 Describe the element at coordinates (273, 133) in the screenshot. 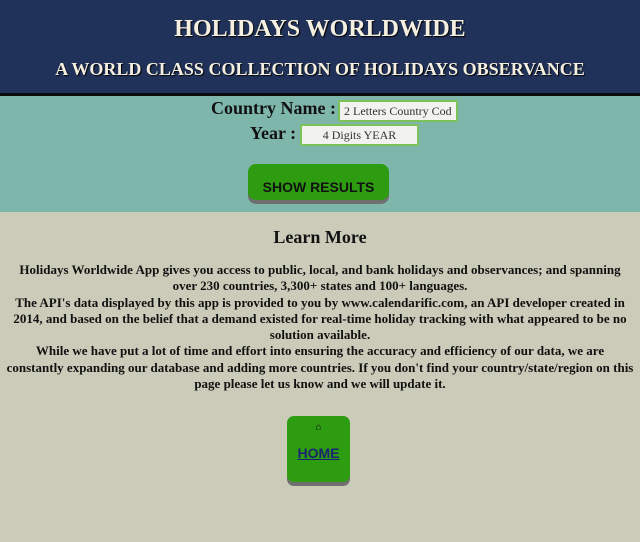

I see `year-label: Year :` at that location.